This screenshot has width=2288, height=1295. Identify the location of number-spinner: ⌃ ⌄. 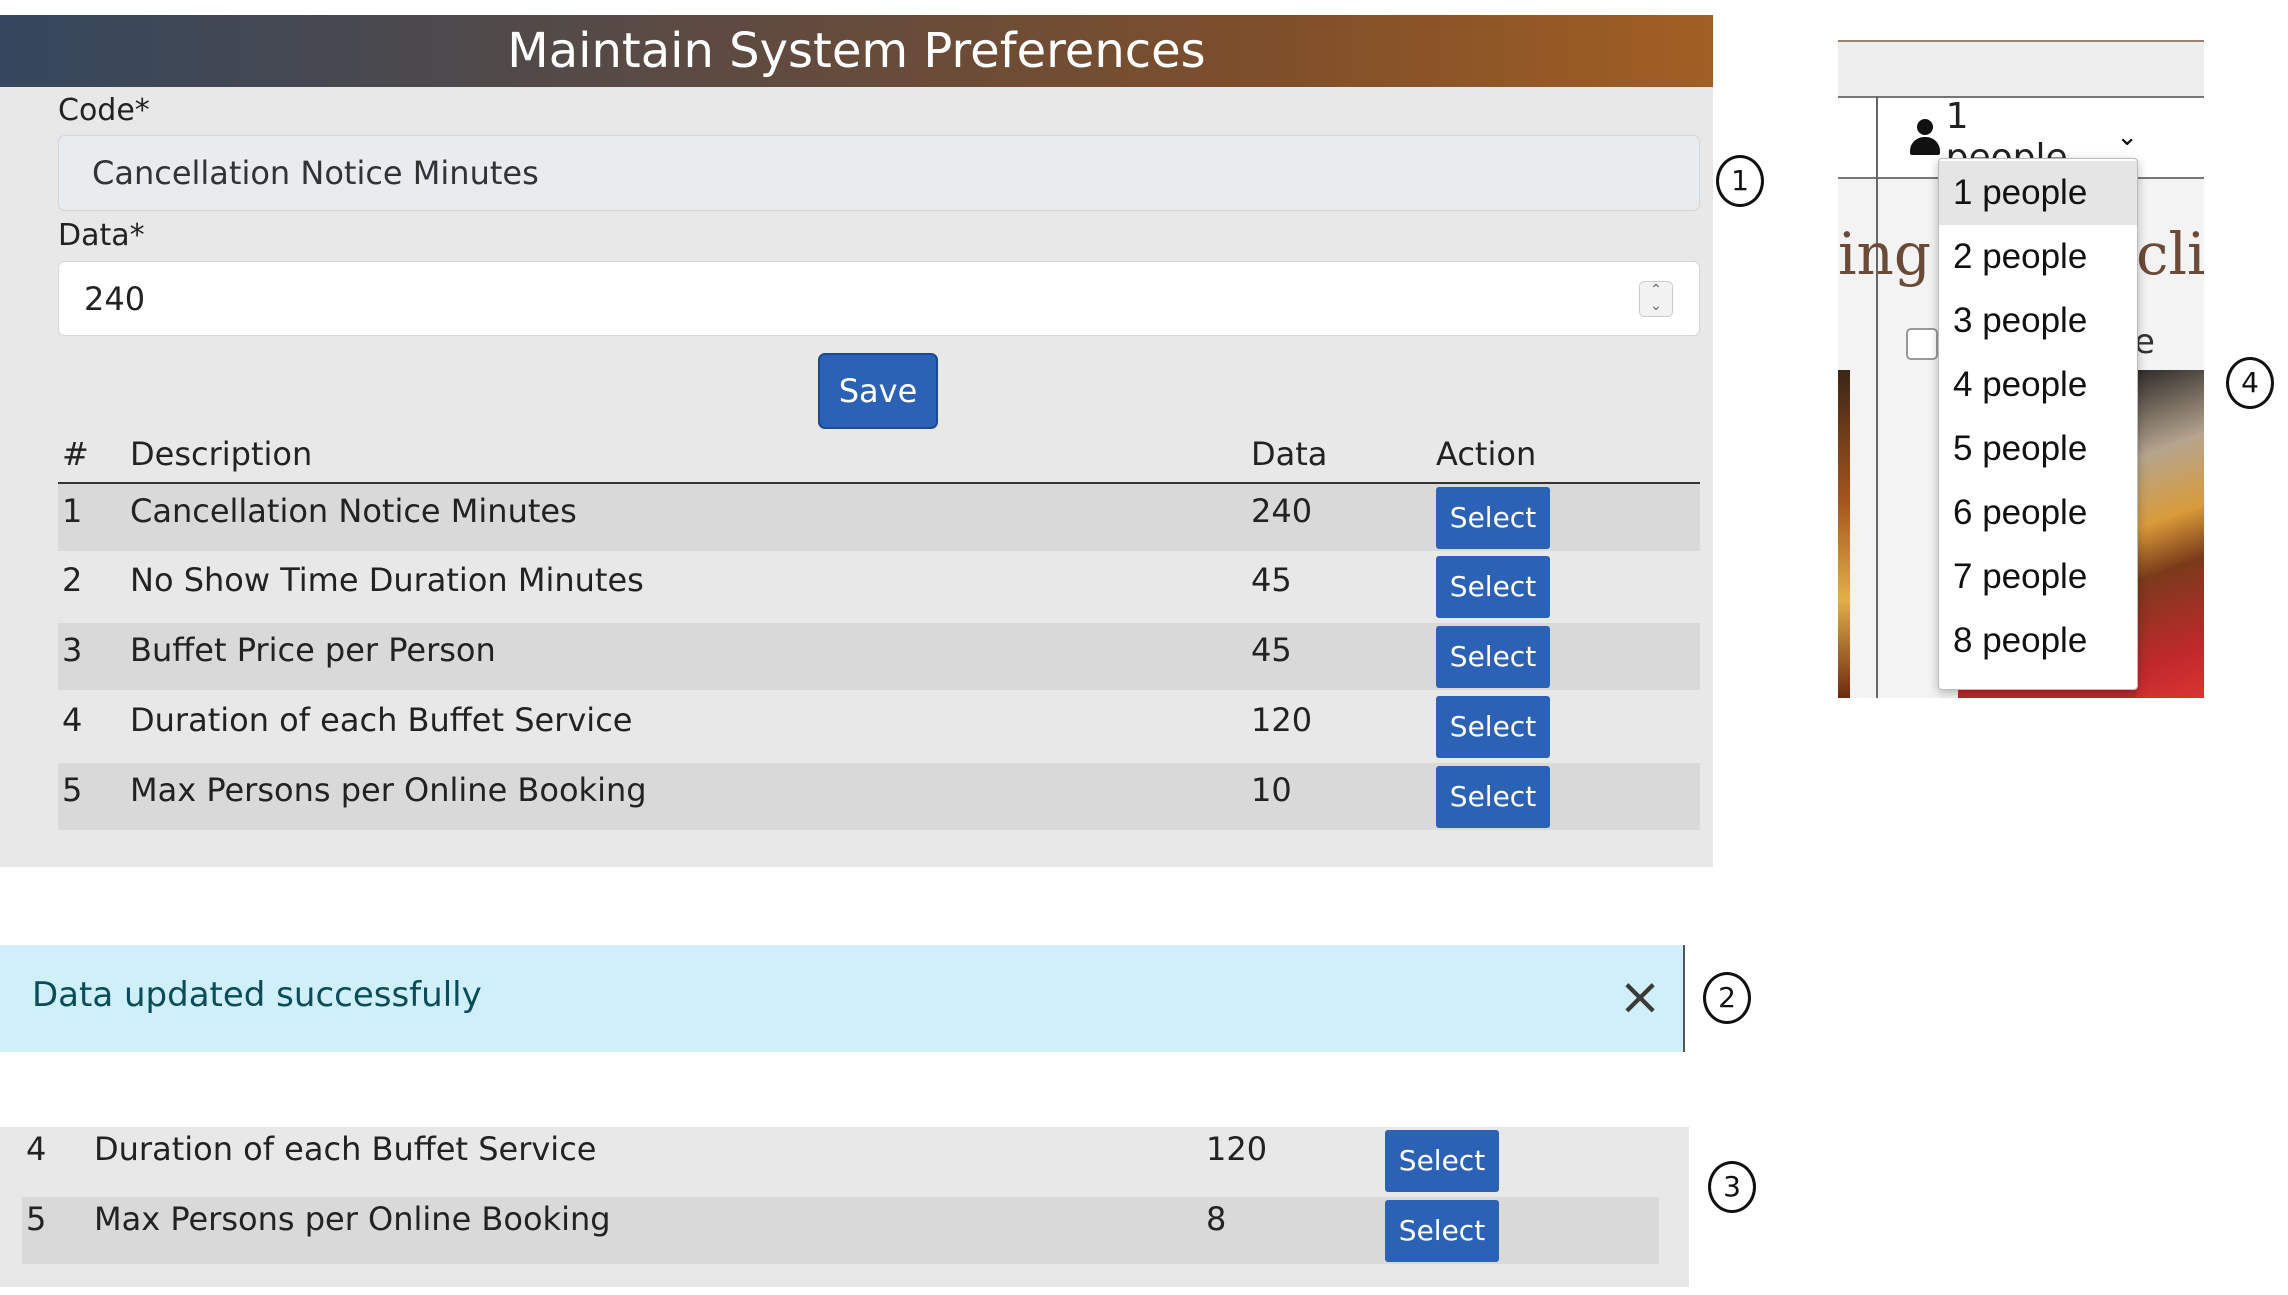
(1656, 299).